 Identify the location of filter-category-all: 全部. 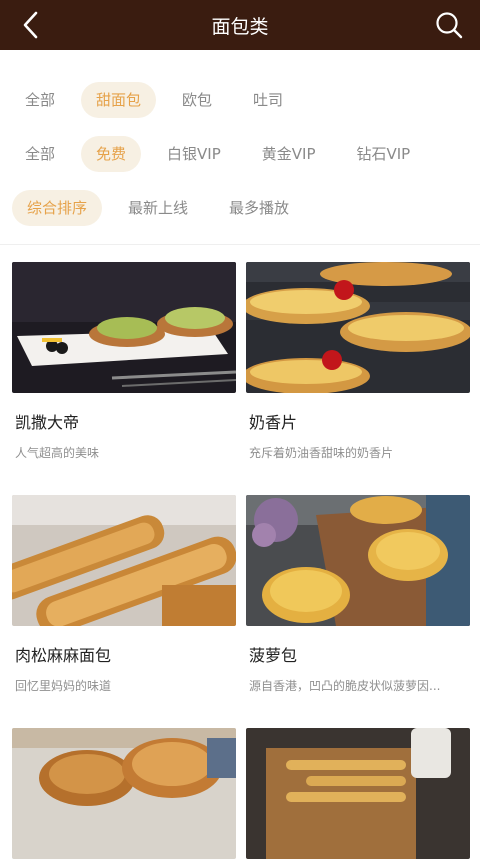
(40, 100).